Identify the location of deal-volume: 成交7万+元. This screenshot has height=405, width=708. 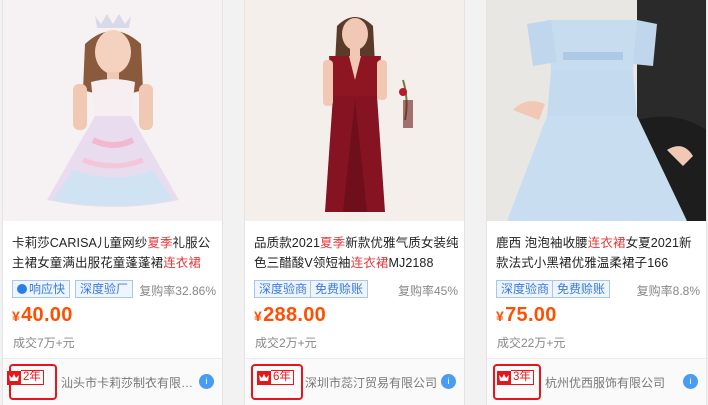
(44, 343).